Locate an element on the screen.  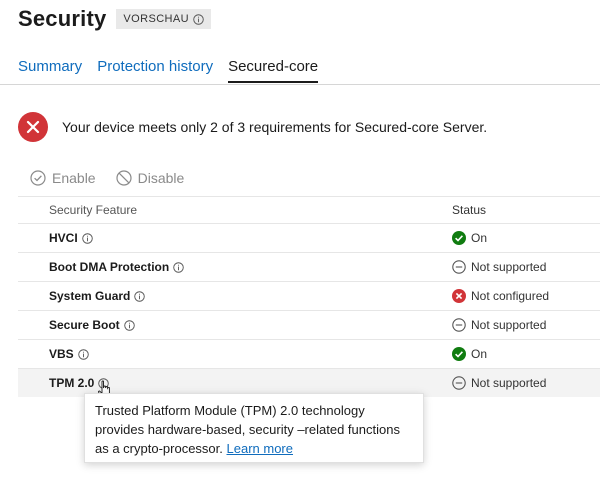
tab-bar: Summary Protection history Secured-core is located at coordinates (168, 70).